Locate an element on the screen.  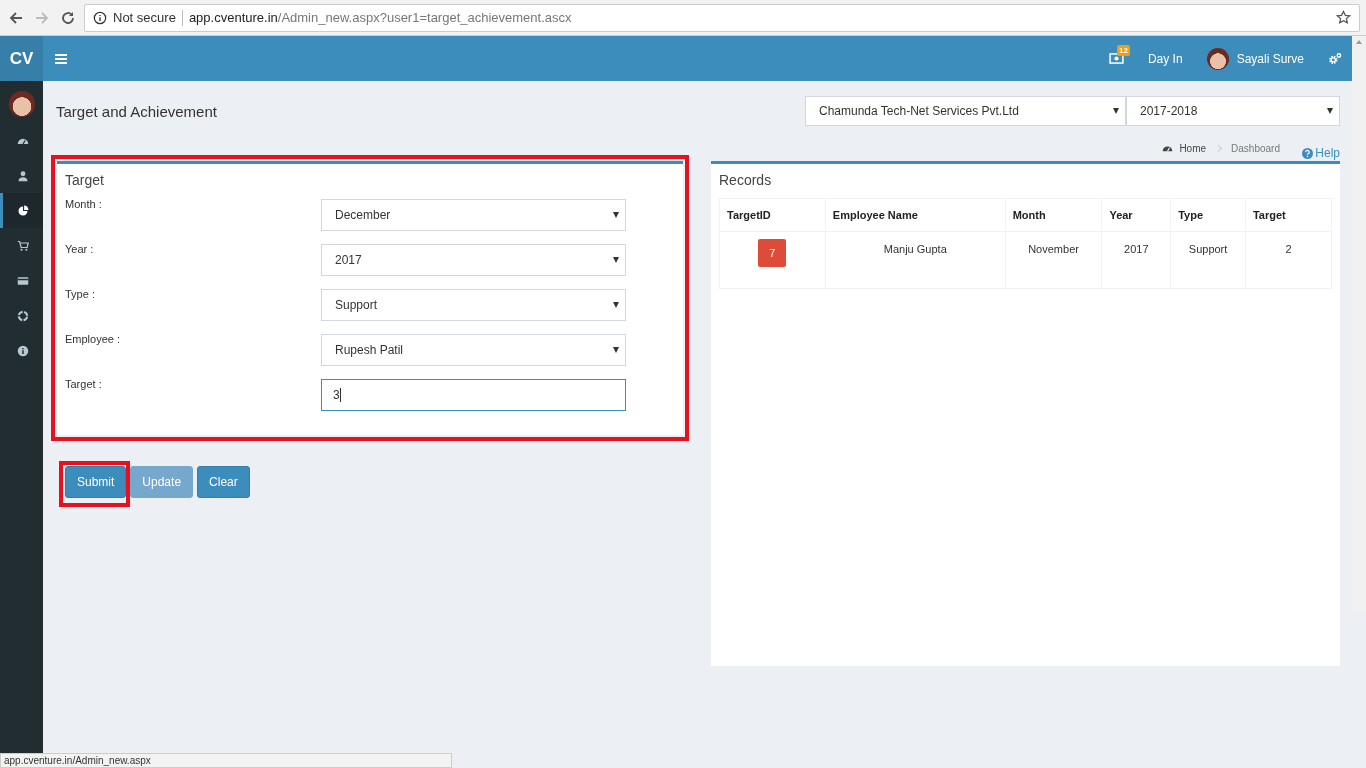
money-icon is located at coordinates (1116, 58).